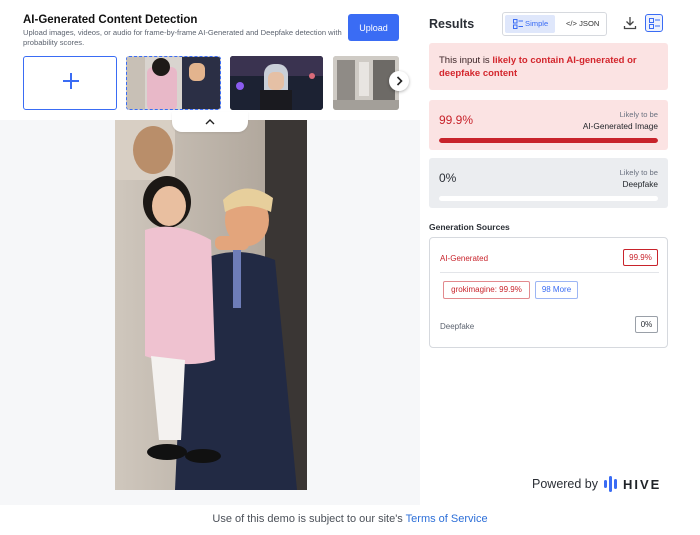 The width and height of the screenshot is (700, 535). Describe the element at coordinates (640, 184) in the screenshot. I see `deepfake-score-label: Deepfake` at that location.